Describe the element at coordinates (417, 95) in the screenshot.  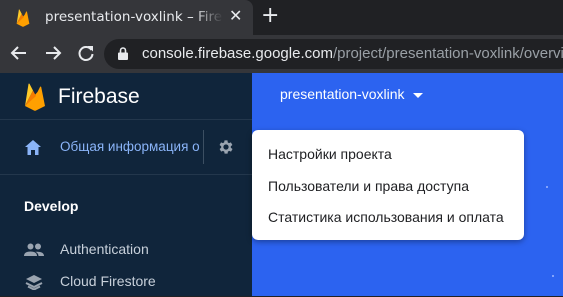
I see `caret-down-icon` at that location.